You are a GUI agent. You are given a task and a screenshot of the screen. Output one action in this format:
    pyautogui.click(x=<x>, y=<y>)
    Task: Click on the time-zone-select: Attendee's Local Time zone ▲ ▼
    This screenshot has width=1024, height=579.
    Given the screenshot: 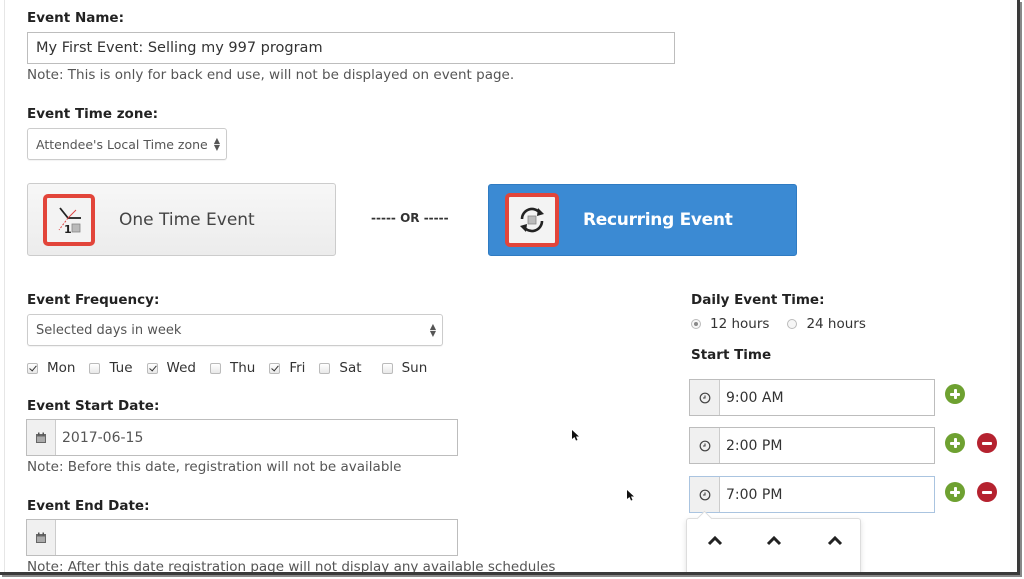 What is the action you would take?
    pyautogui.click(x=127, y=144)
    